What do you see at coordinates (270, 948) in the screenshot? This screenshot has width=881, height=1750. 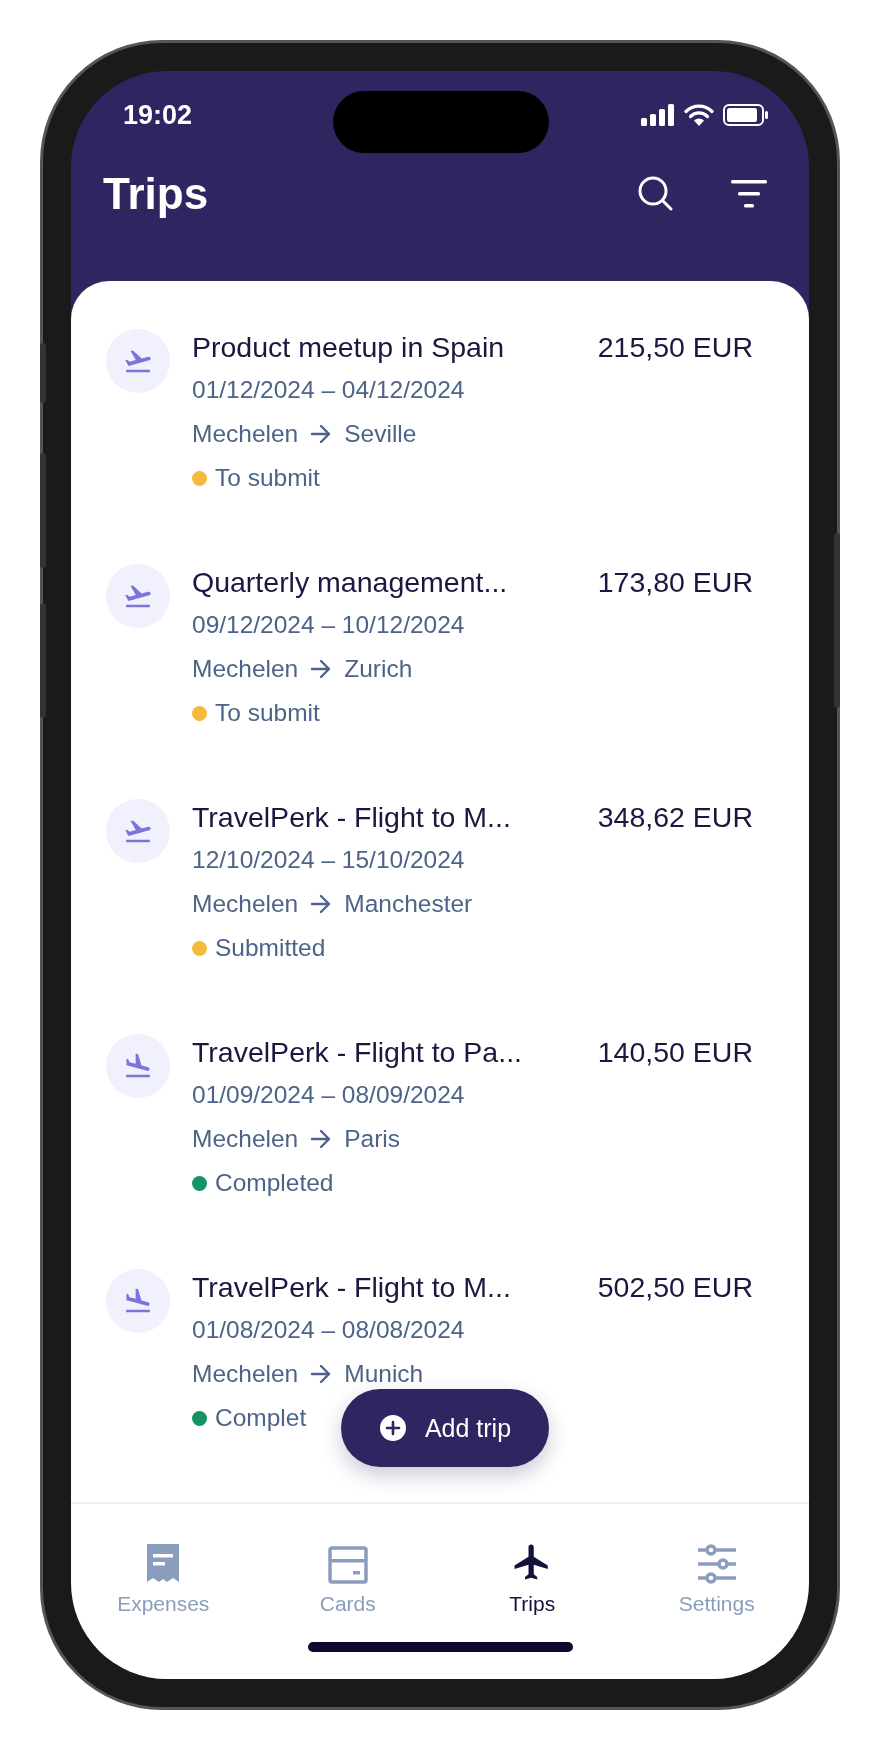 I see `trip-status: Submitted` at bounding box center [270, 948].